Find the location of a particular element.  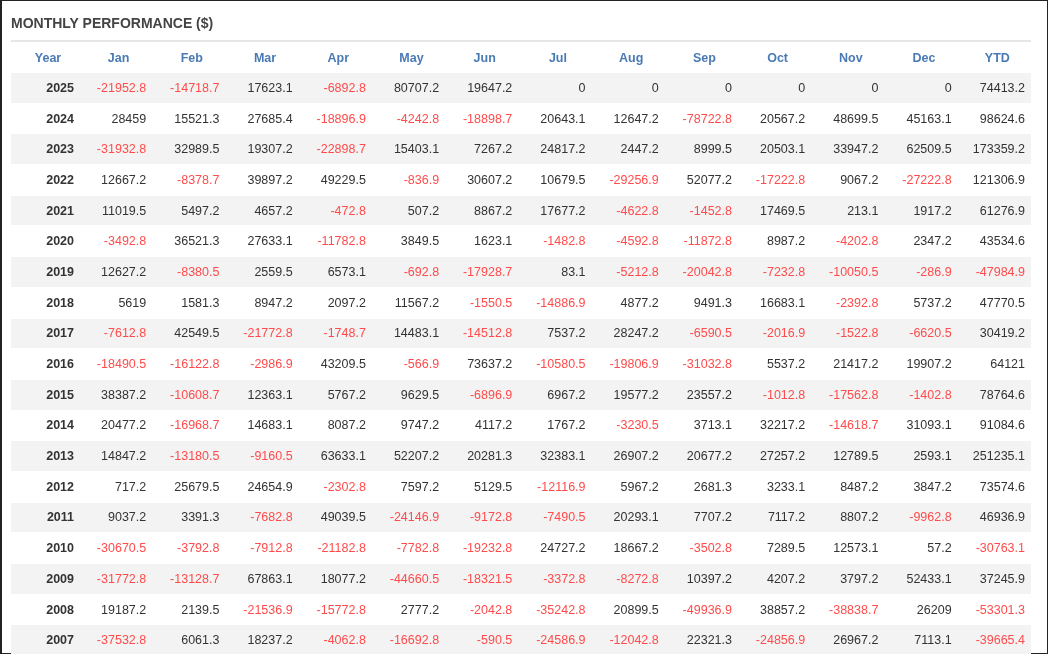

table-cell: -24146.9 is located at coordinates (408, 517).